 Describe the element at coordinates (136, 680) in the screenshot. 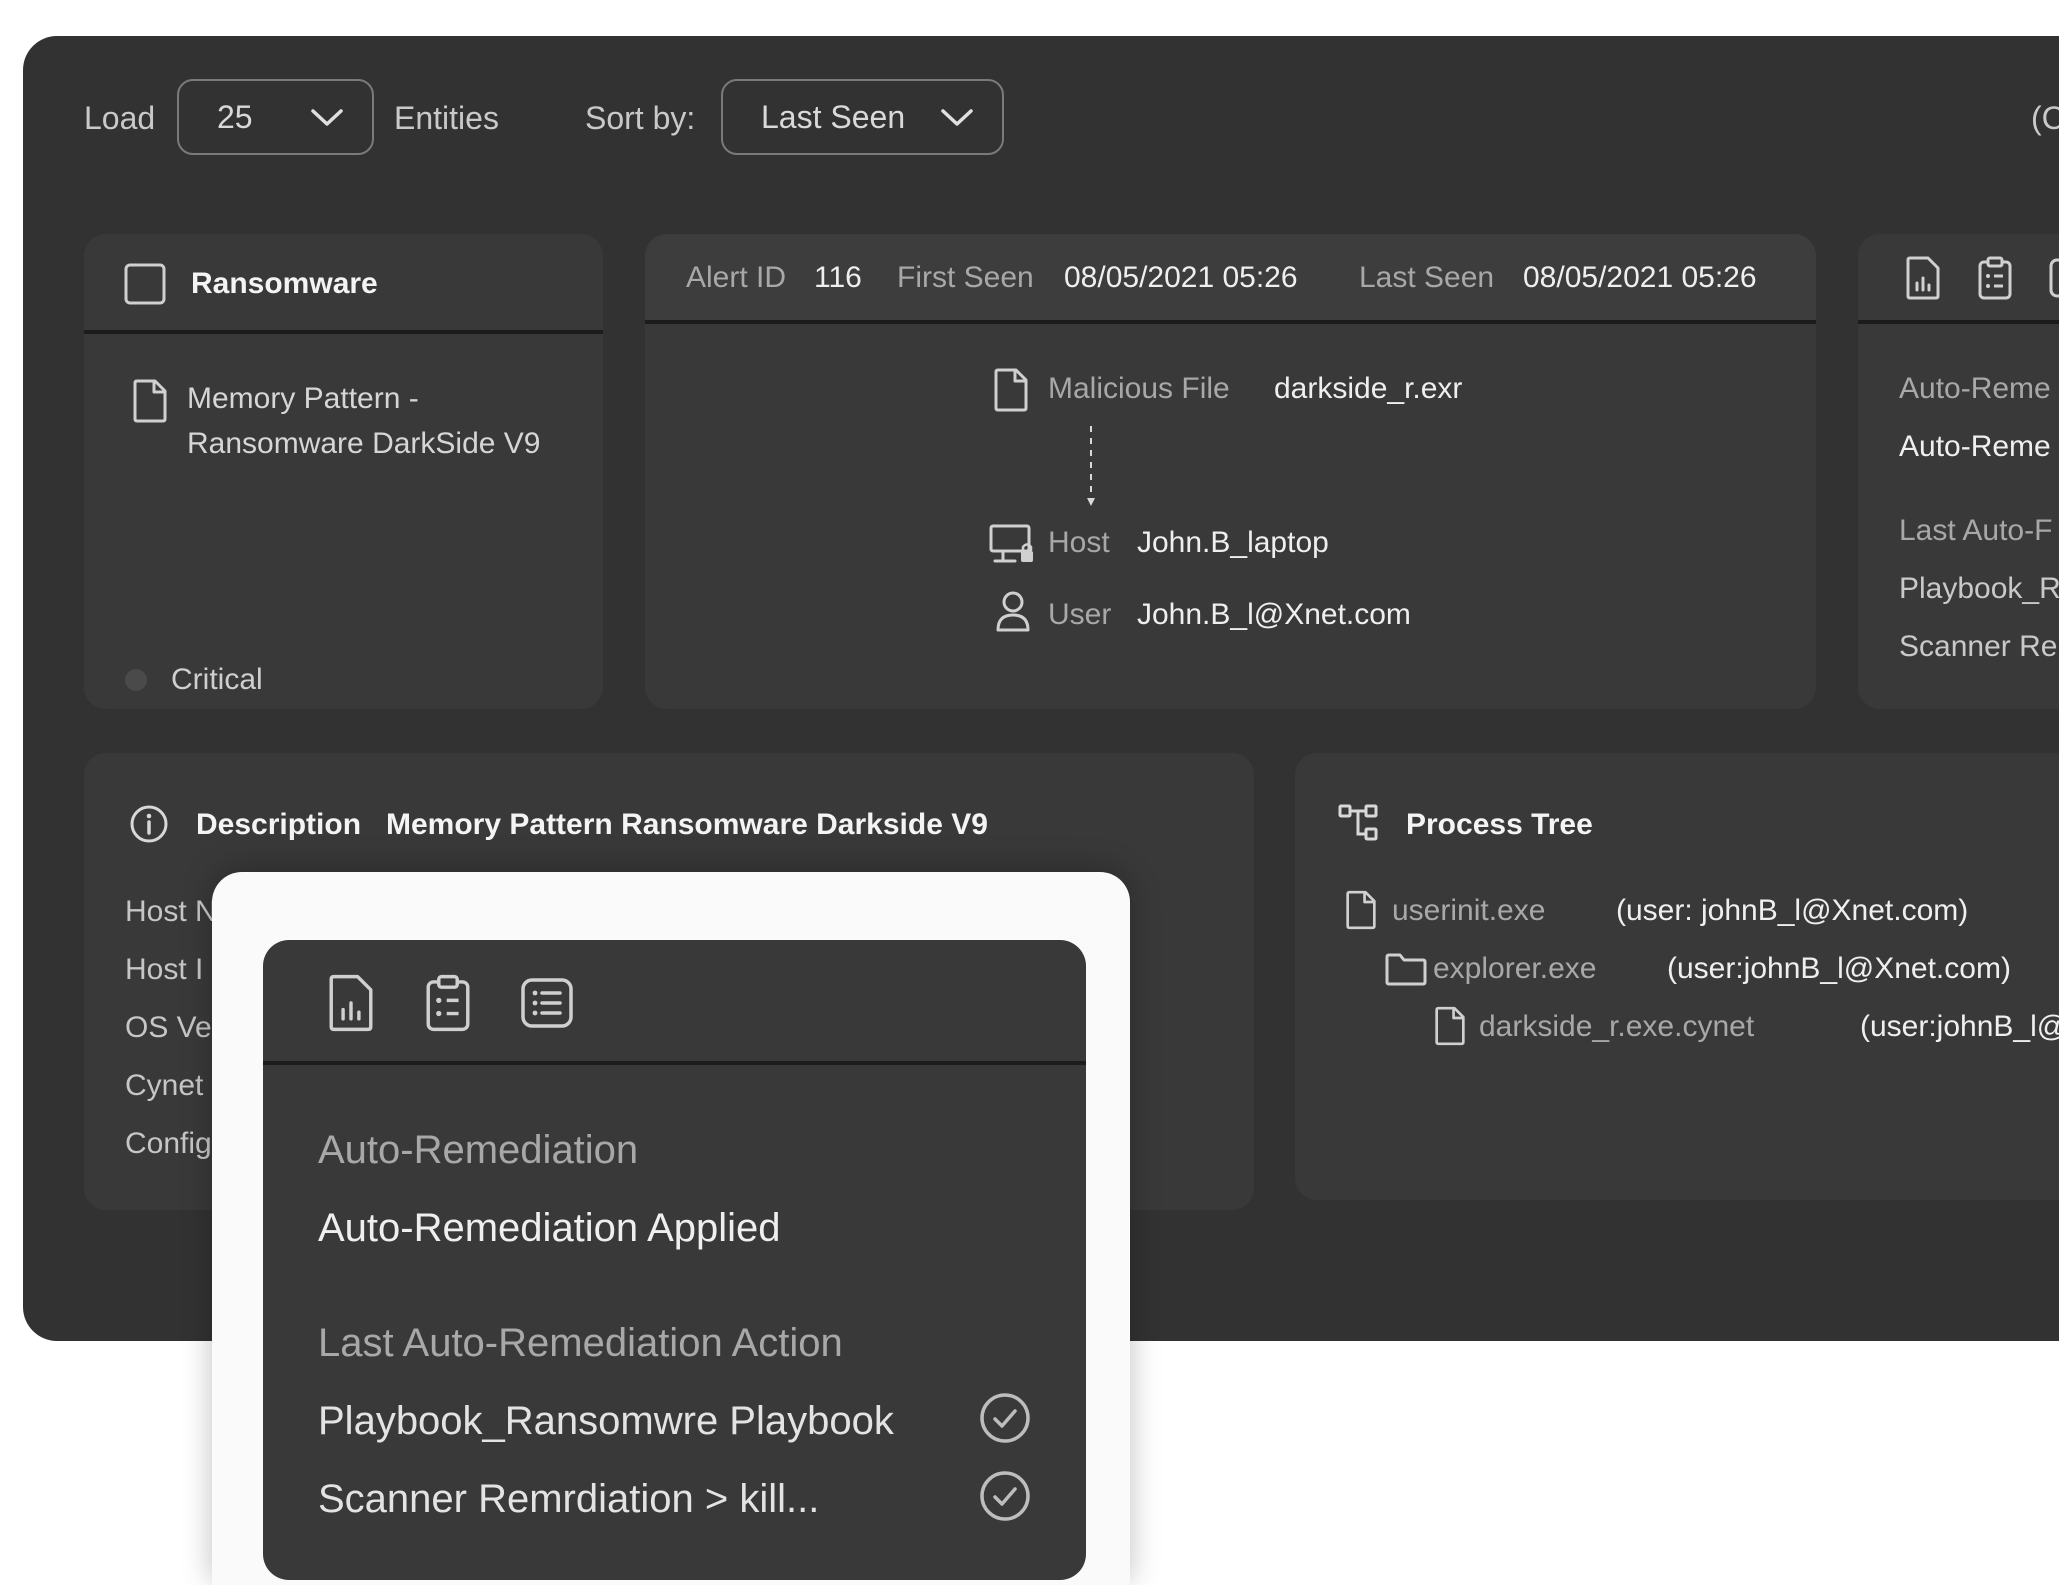

I see `severity-dot` at that location.